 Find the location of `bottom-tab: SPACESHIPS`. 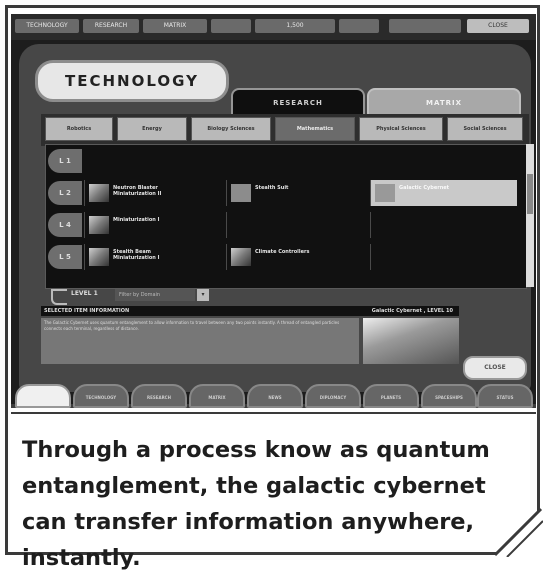

bottom-tab: SPACESHIPS is located at coordinates (449, 396).